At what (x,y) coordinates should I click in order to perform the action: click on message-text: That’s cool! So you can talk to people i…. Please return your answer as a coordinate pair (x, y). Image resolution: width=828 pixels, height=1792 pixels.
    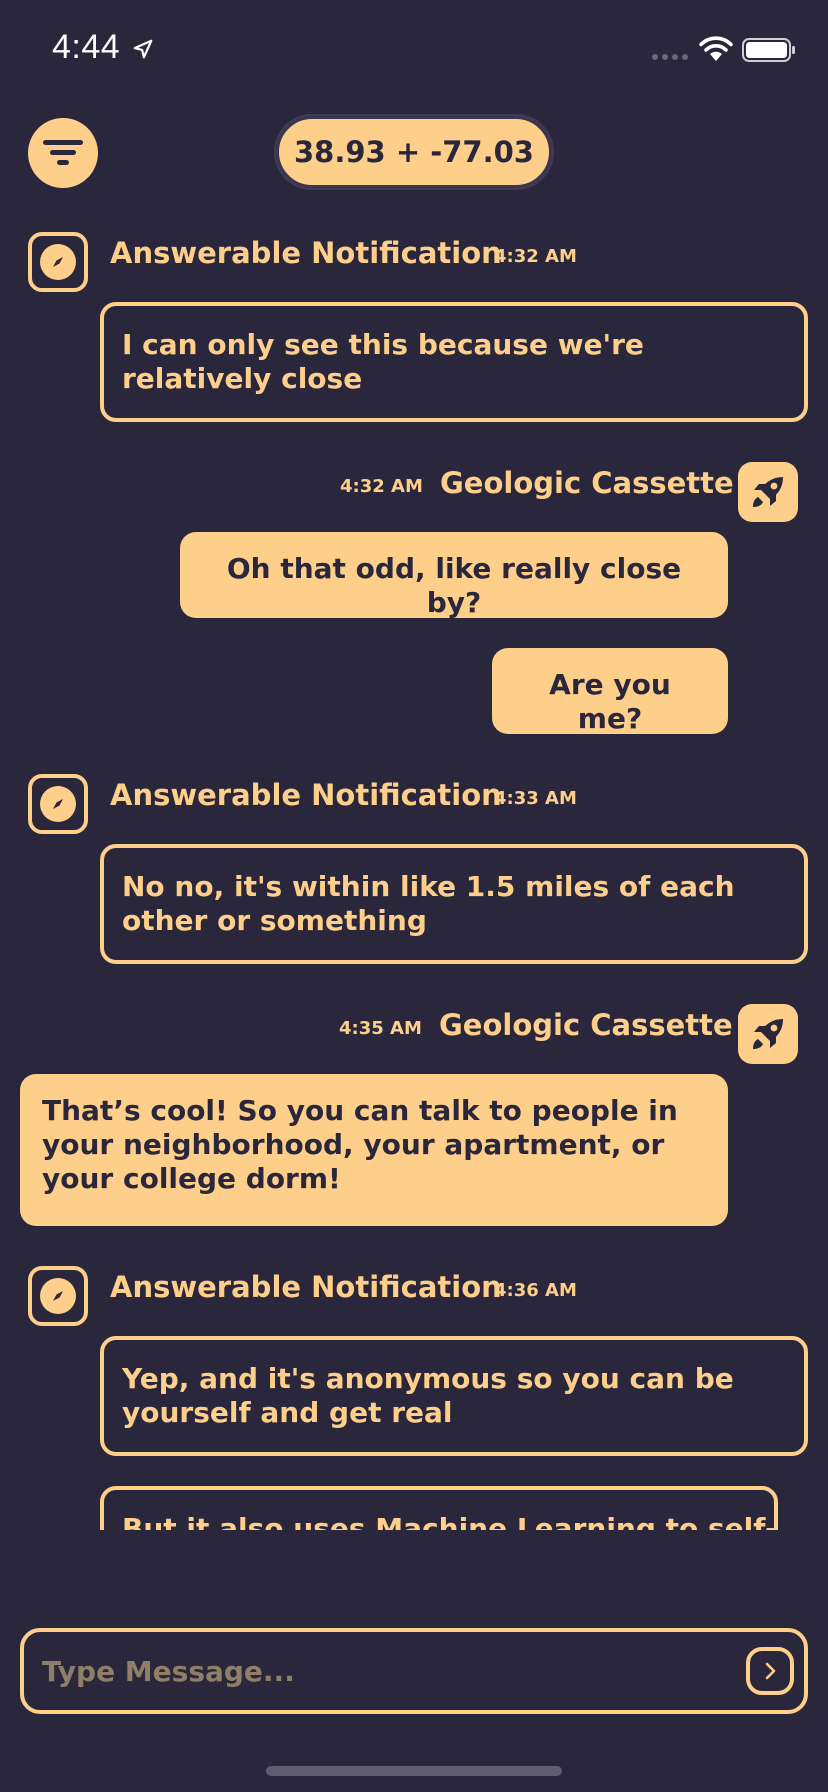
    Looking at the image, I should click on (360, 1144).